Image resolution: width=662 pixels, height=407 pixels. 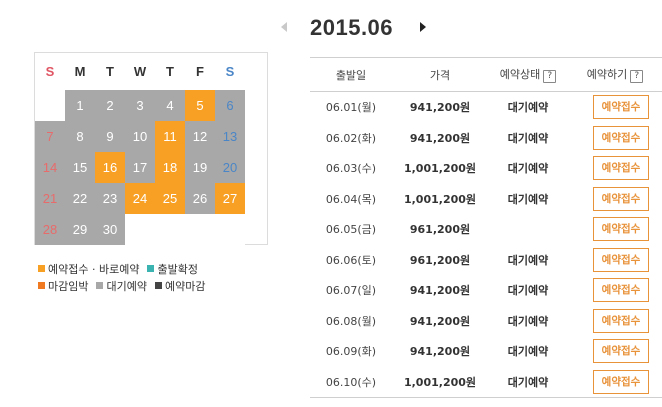 I want to click on legend-item: 대기예약, so click(x=121, y=285).